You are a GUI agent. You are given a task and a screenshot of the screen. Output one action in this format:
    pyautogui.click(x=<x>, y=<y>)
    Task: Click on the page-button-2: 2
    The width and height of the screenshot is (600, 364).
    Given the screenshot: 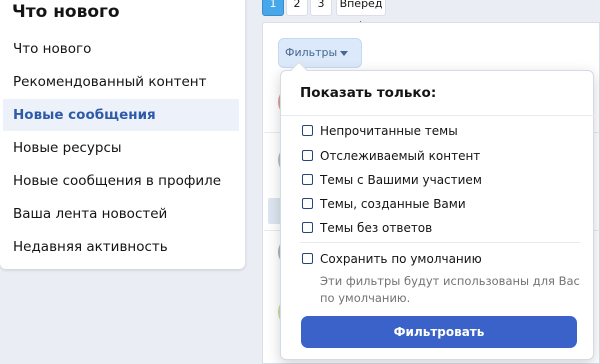 What is the action you would take?
    pyautogui.click(x=297, y=8)
    